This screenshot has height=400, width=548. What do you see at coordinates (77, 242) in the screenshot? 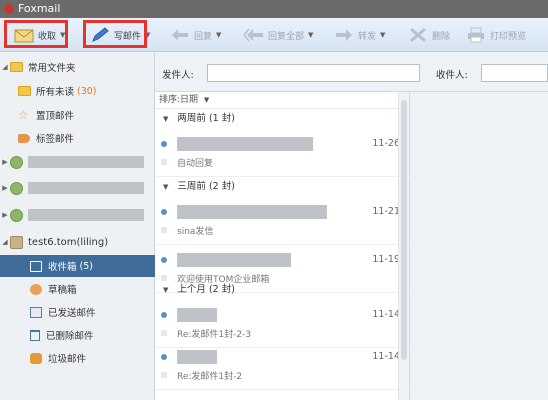
I see `sidebar-item-account: ◢ test6.tom(liling)` at bounding box center [77, 242].